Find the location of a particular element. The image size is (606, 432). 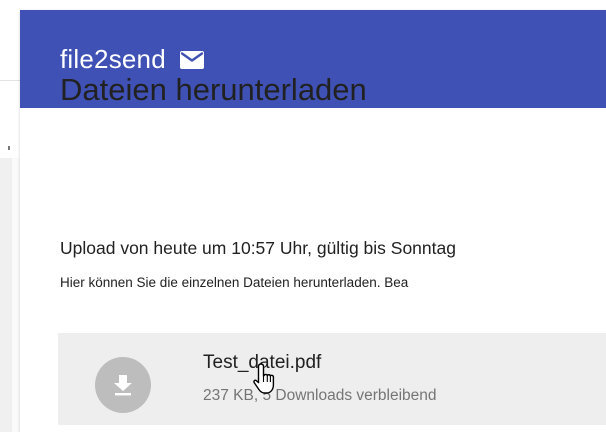

page-title: Dateien herunterladen is located at coordinates (213, 89).